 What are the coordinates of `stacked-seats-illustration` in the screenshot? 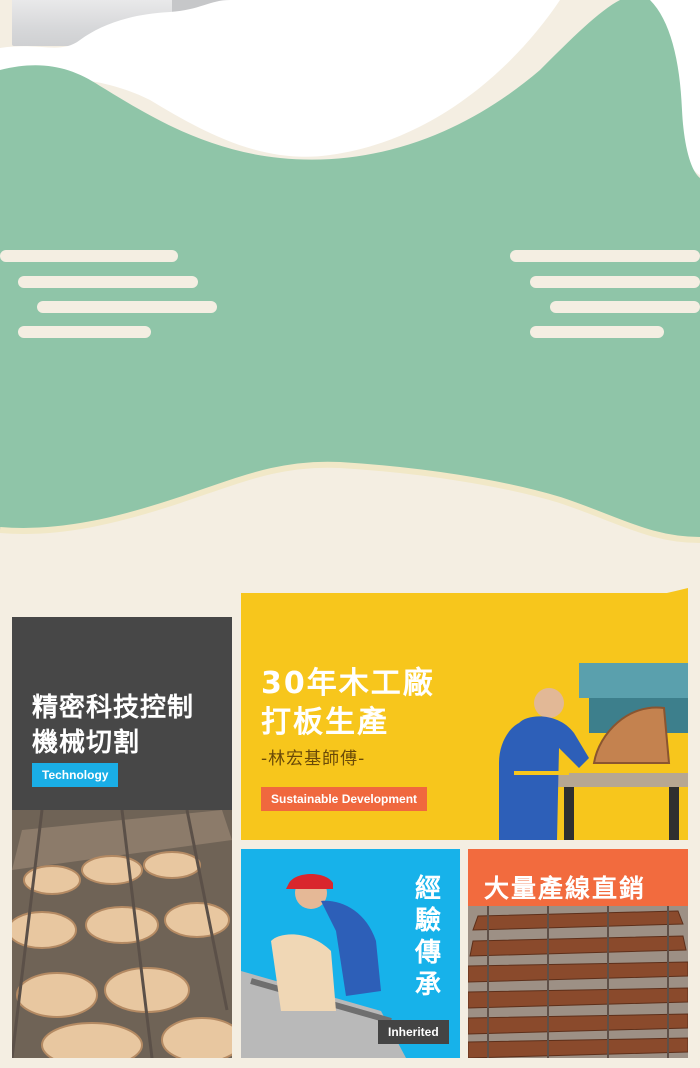 It's located at (578, 982).